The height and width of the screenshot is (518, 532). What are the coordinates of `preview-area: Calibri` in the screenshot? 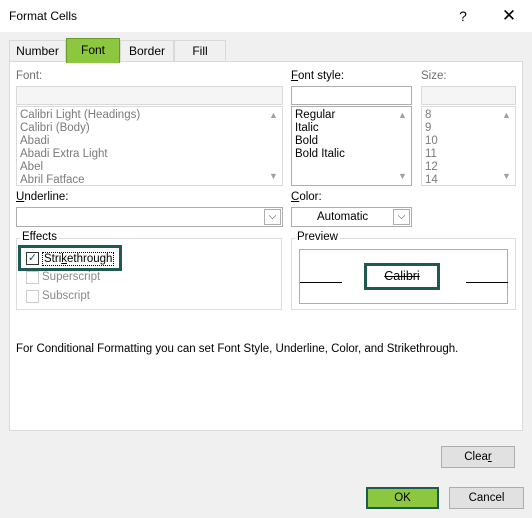 It's located at (403, 276).